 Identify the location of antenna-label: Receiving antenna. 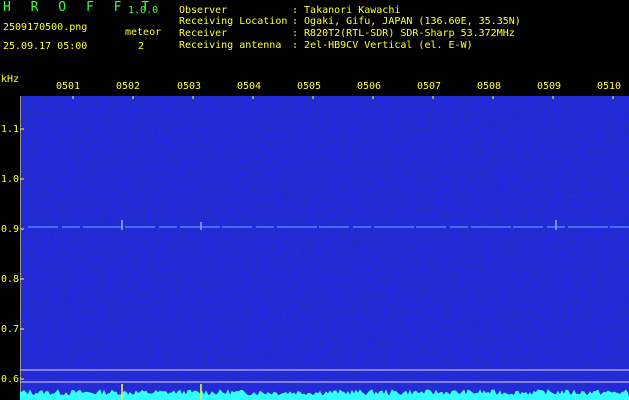
(230, 45).